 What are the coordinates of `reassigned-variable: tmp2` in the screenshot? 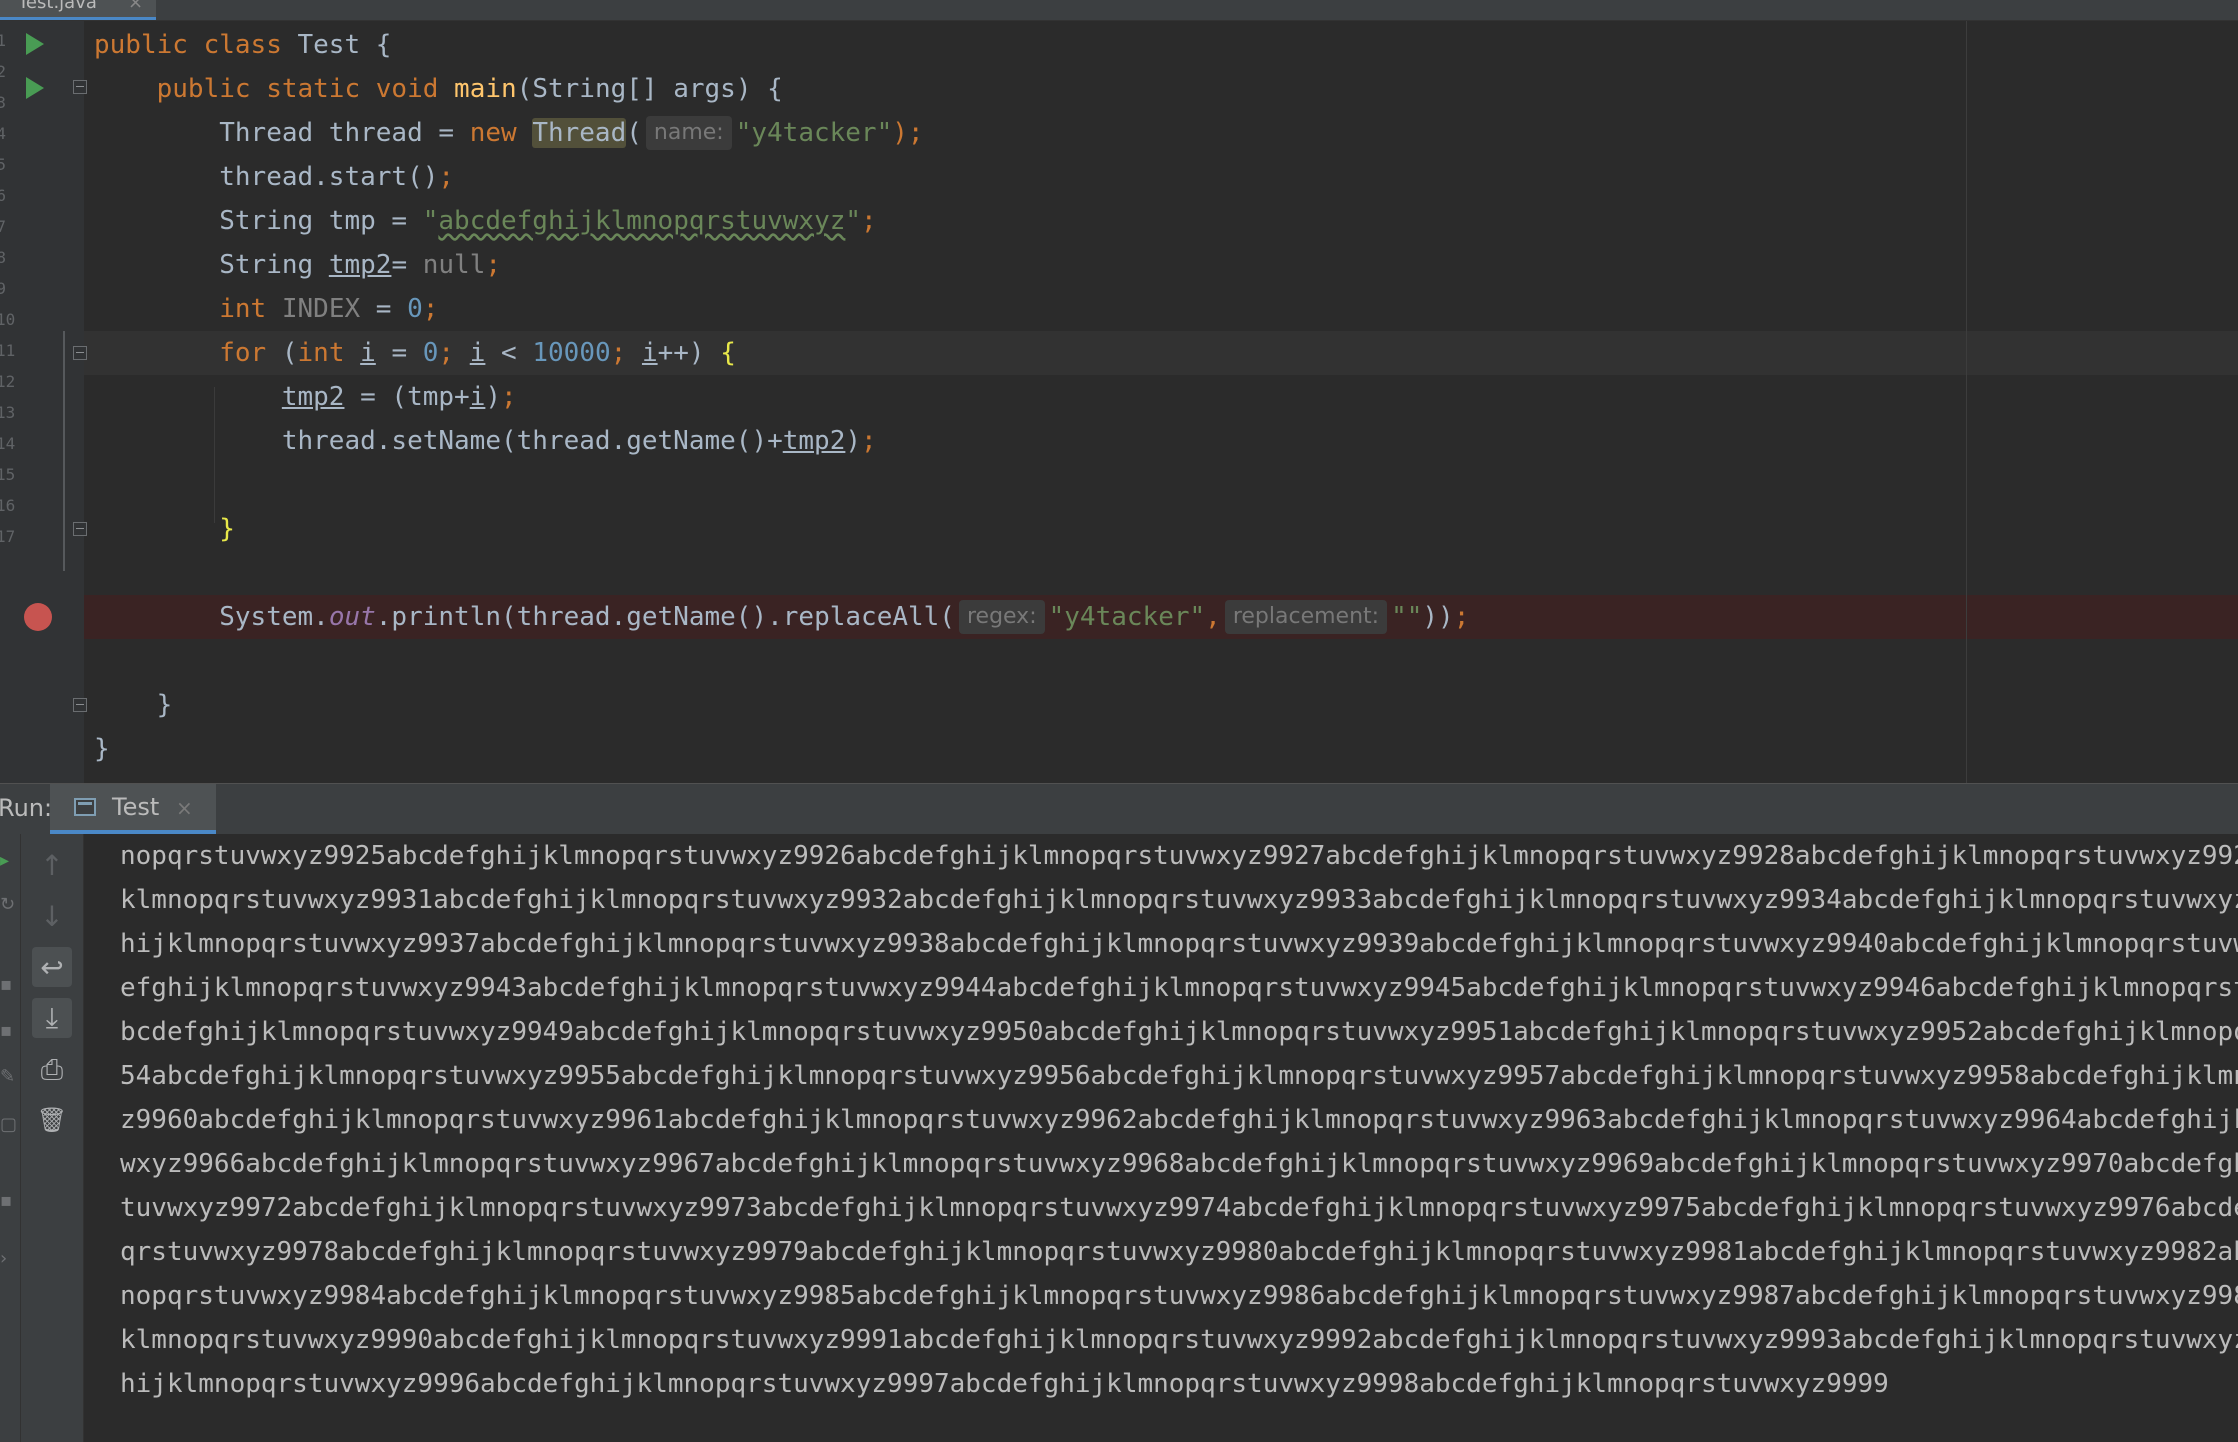 It's located at (814, 441).